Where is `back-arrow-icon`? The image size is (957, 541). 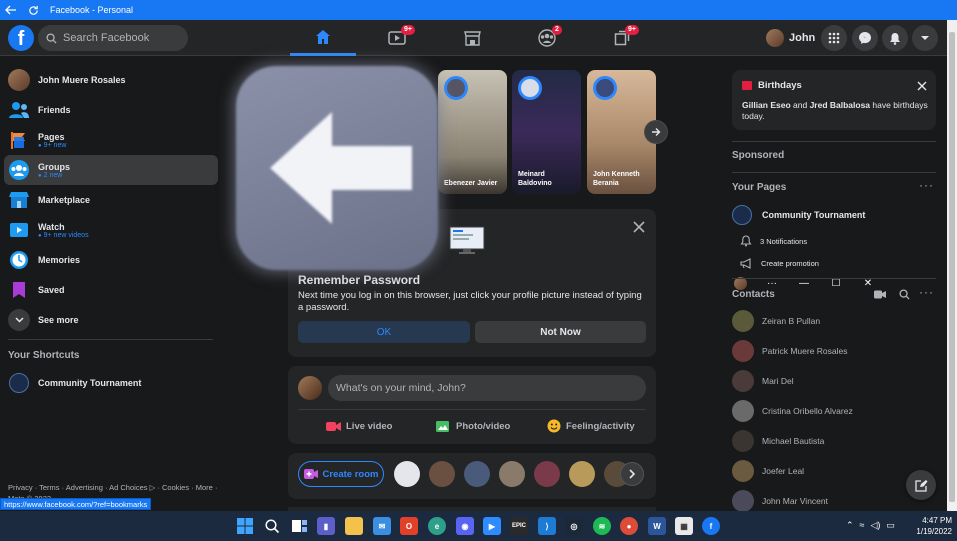
back-arrow-icon is located at coordinates (11, 10).